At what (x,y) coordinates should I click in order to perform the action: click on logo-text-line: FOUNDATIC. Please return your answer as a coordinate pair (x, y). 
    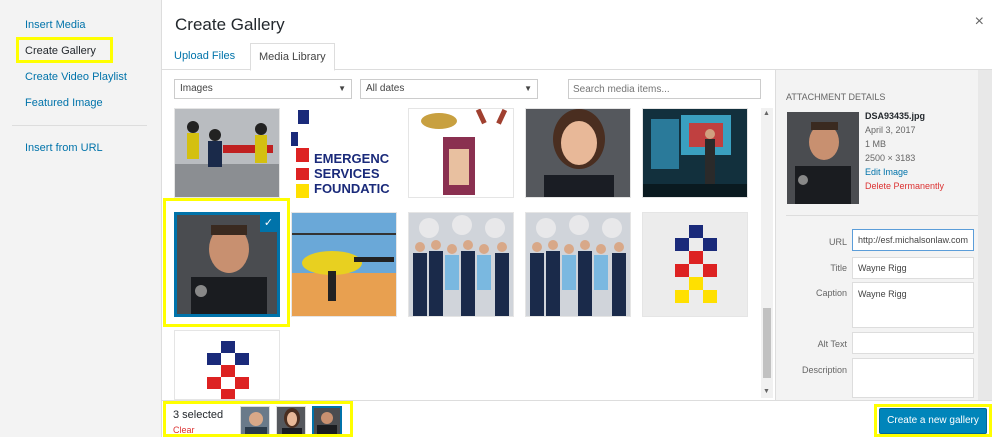
    Looking at the image, I should click on (352, 188).